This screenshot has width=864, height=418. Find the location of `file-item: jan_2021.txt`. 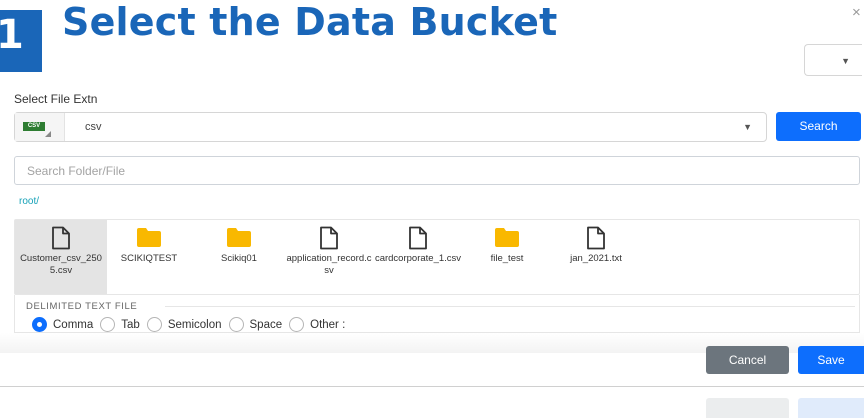

file-item: jan_2021.txt is located at coordinates (596, 257).